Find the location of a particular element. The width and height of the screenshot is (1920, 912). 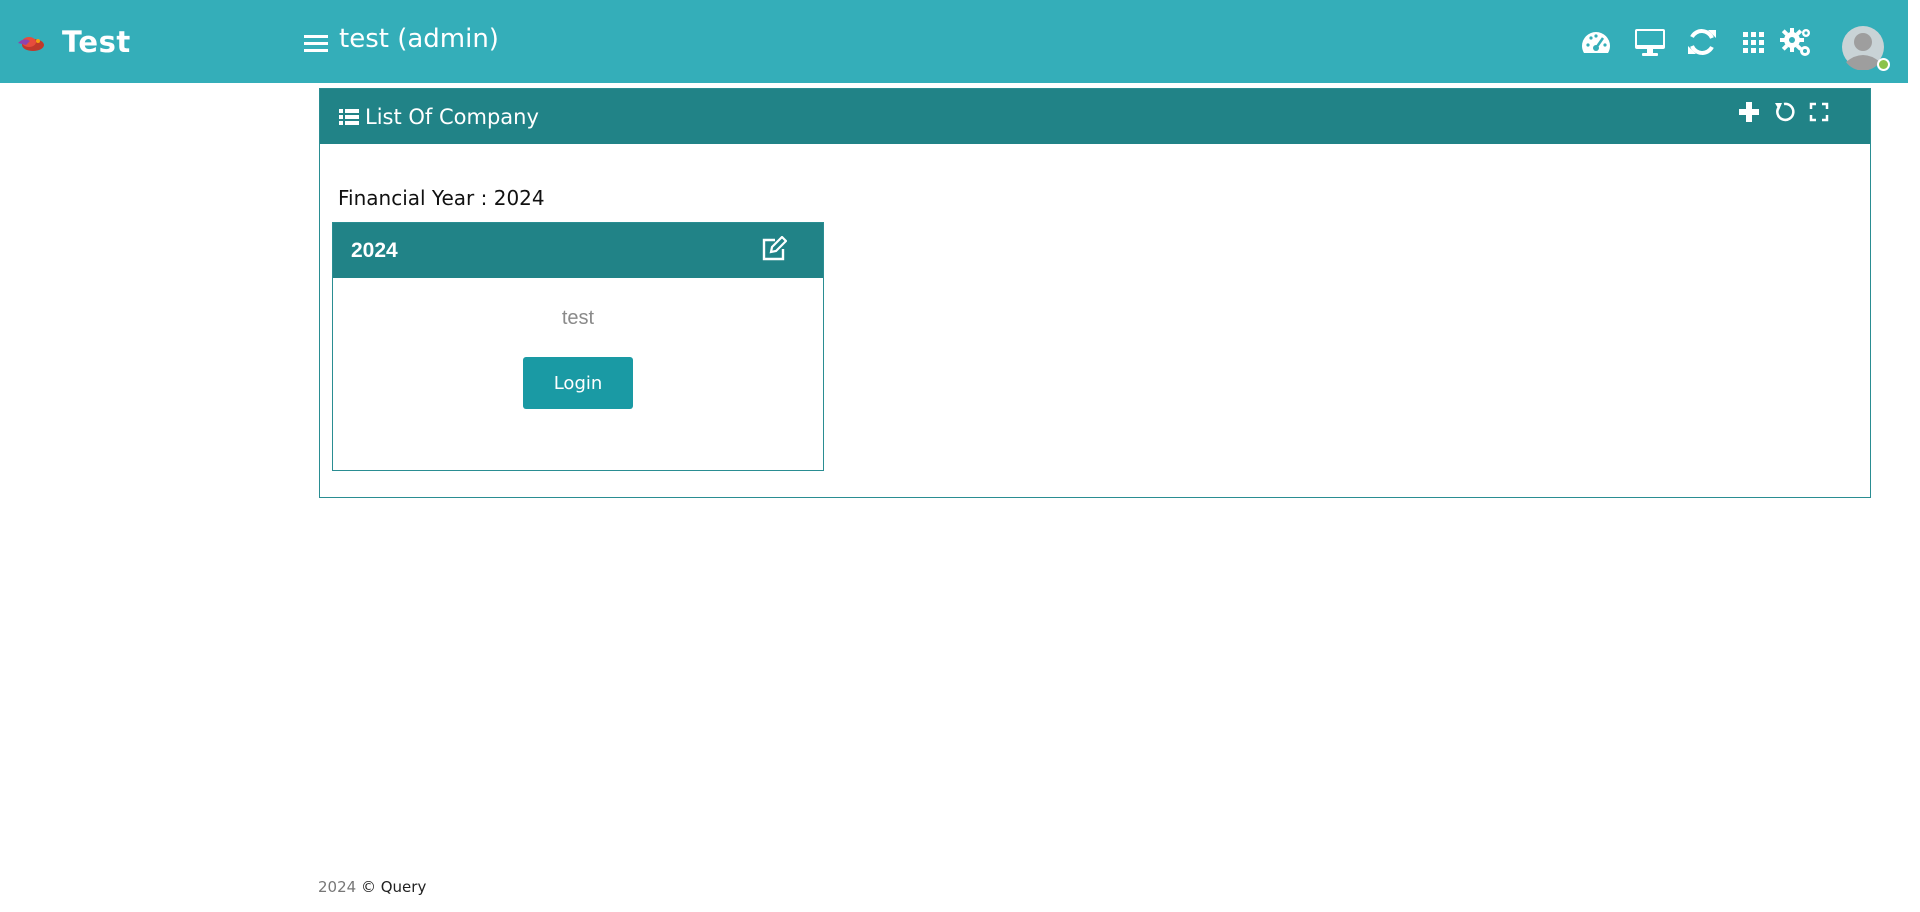

dashboard-icon is located at coordinates (1596, 42).